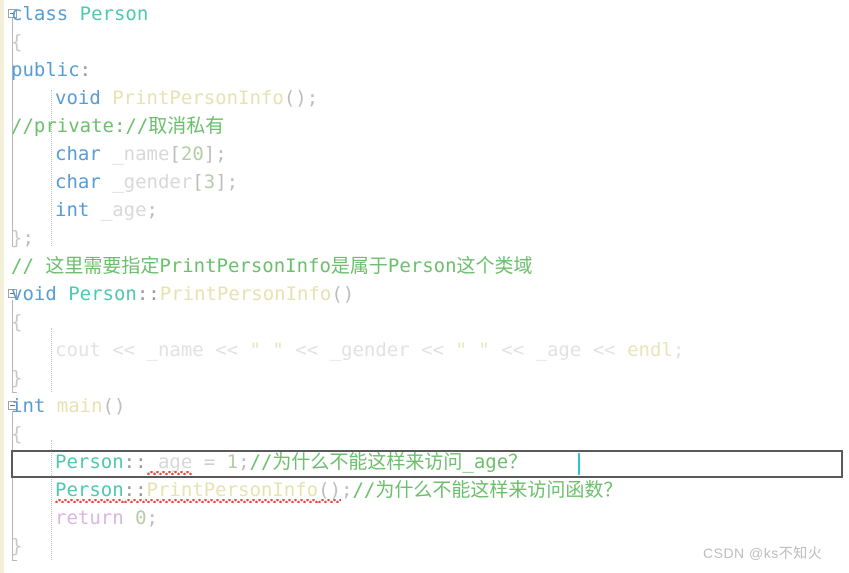 The image size is (849, 573). I want to click on code-token: endl, so click(650, 350).